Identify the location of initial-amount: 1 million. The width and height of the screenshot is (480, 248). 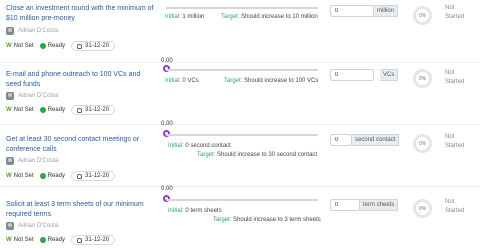
(193, 17).